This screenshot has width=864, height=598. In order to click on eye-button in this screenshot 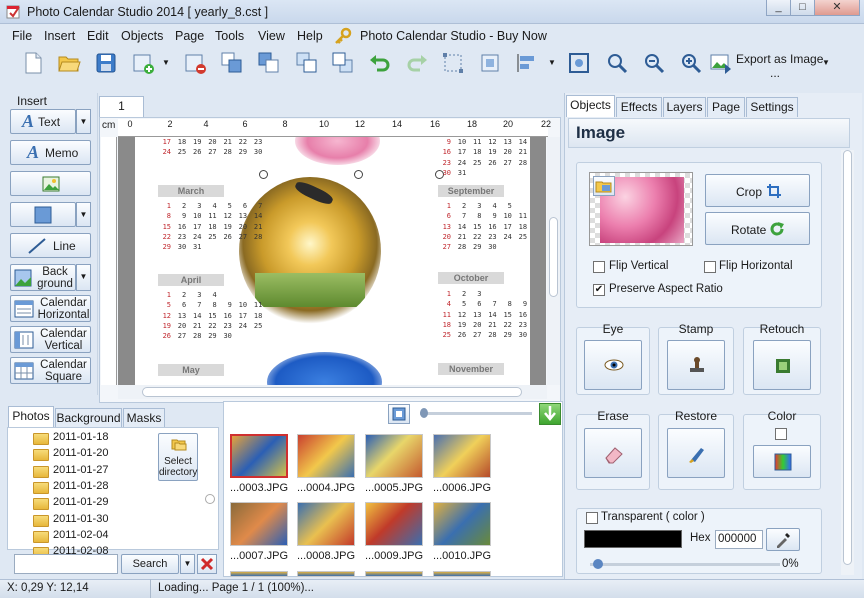, I will do `click(613, 365)`.